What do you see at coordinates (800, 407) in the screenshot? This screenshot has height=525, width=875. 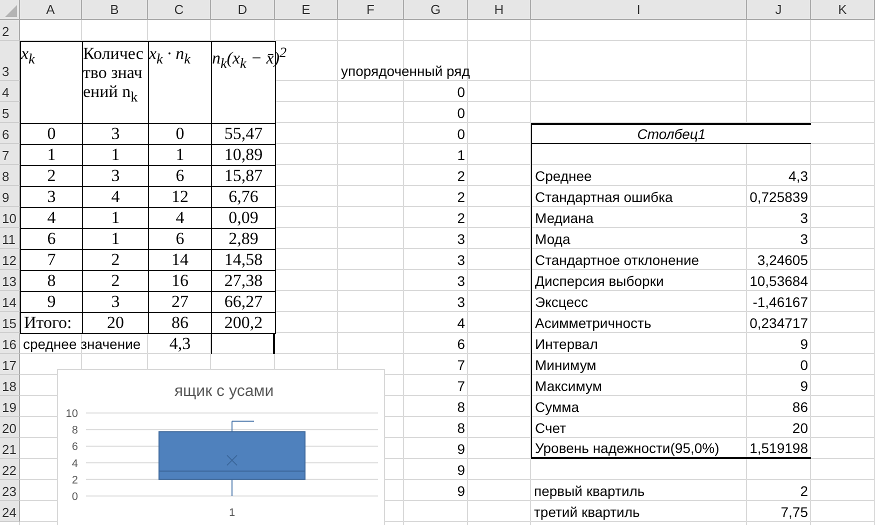 I see `table-cell-text: 86` at bounding box center [800, 407].